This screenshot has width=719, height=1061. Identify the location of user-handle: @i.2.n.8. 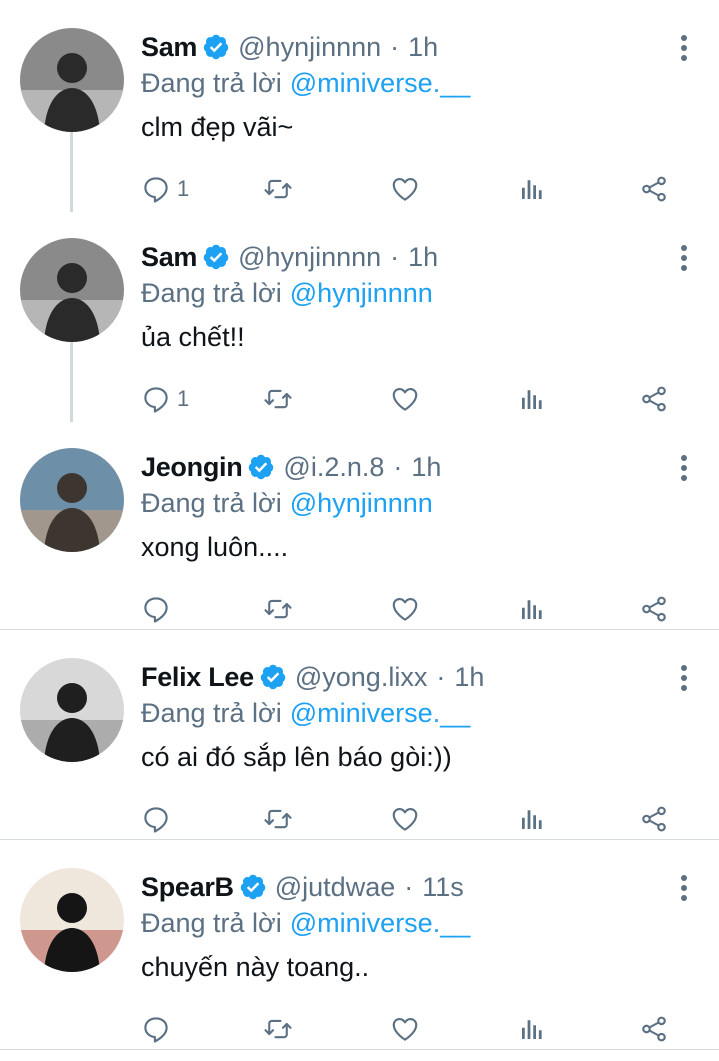
(333, 467).